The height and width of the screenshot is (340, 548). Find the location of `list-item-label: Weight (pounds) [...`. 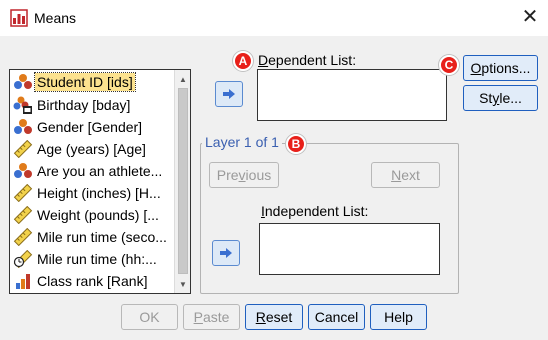

list-item-label: Weight (pounds) [... is located at coordinates (98, 215).